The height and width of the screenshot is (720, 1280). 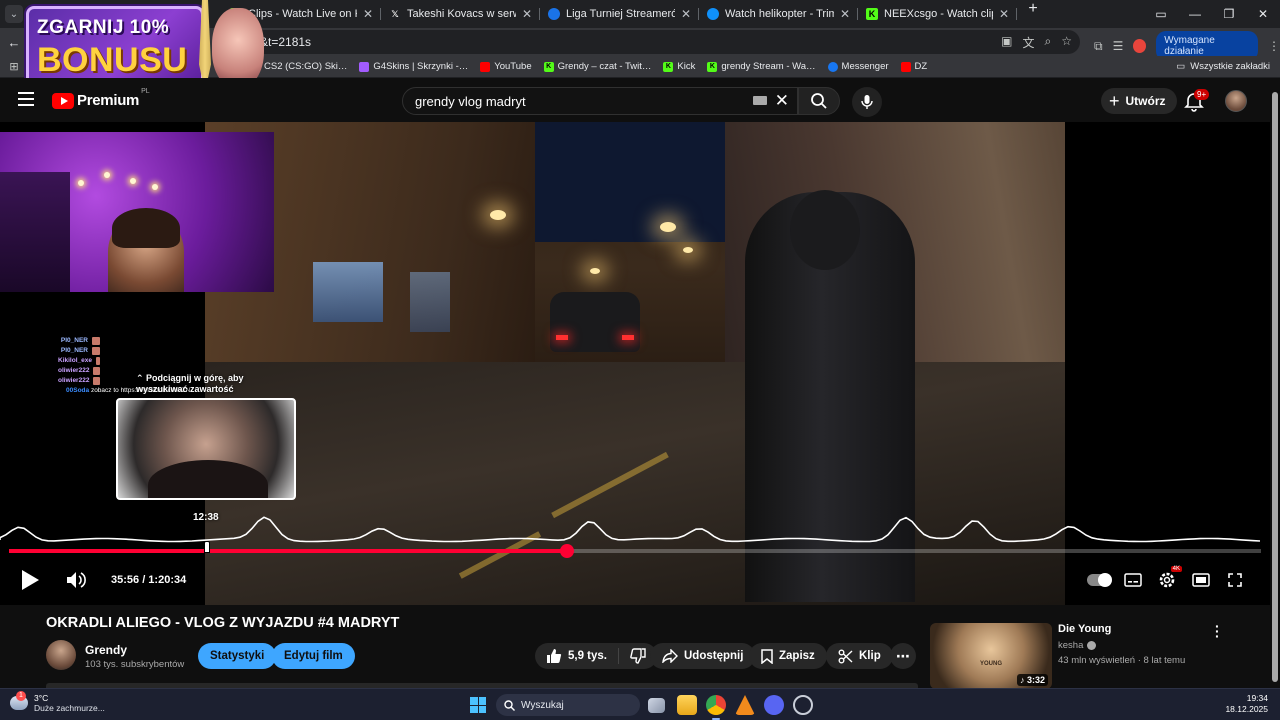 I want to click on minimize-icon: —, so click(x=1195, y=14).